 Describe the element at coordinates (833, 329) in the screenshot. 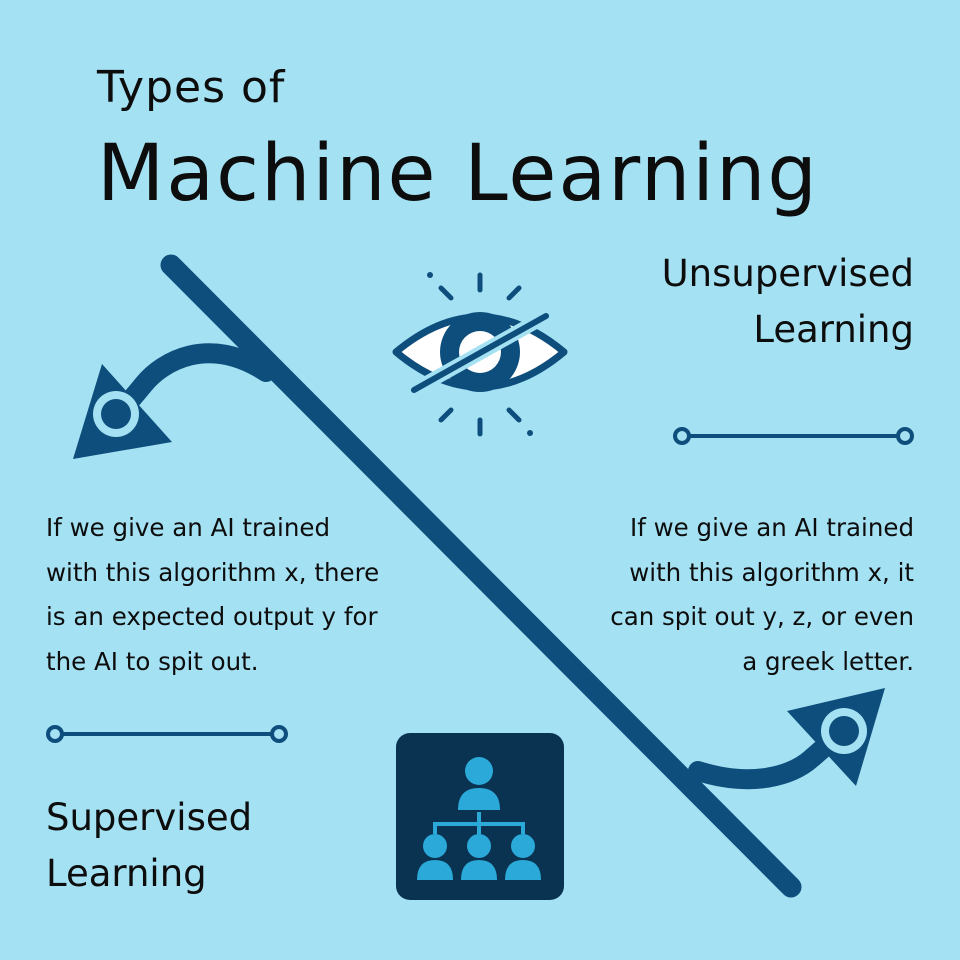

I see `unsupervised-heading-line2: Learning` at that location.